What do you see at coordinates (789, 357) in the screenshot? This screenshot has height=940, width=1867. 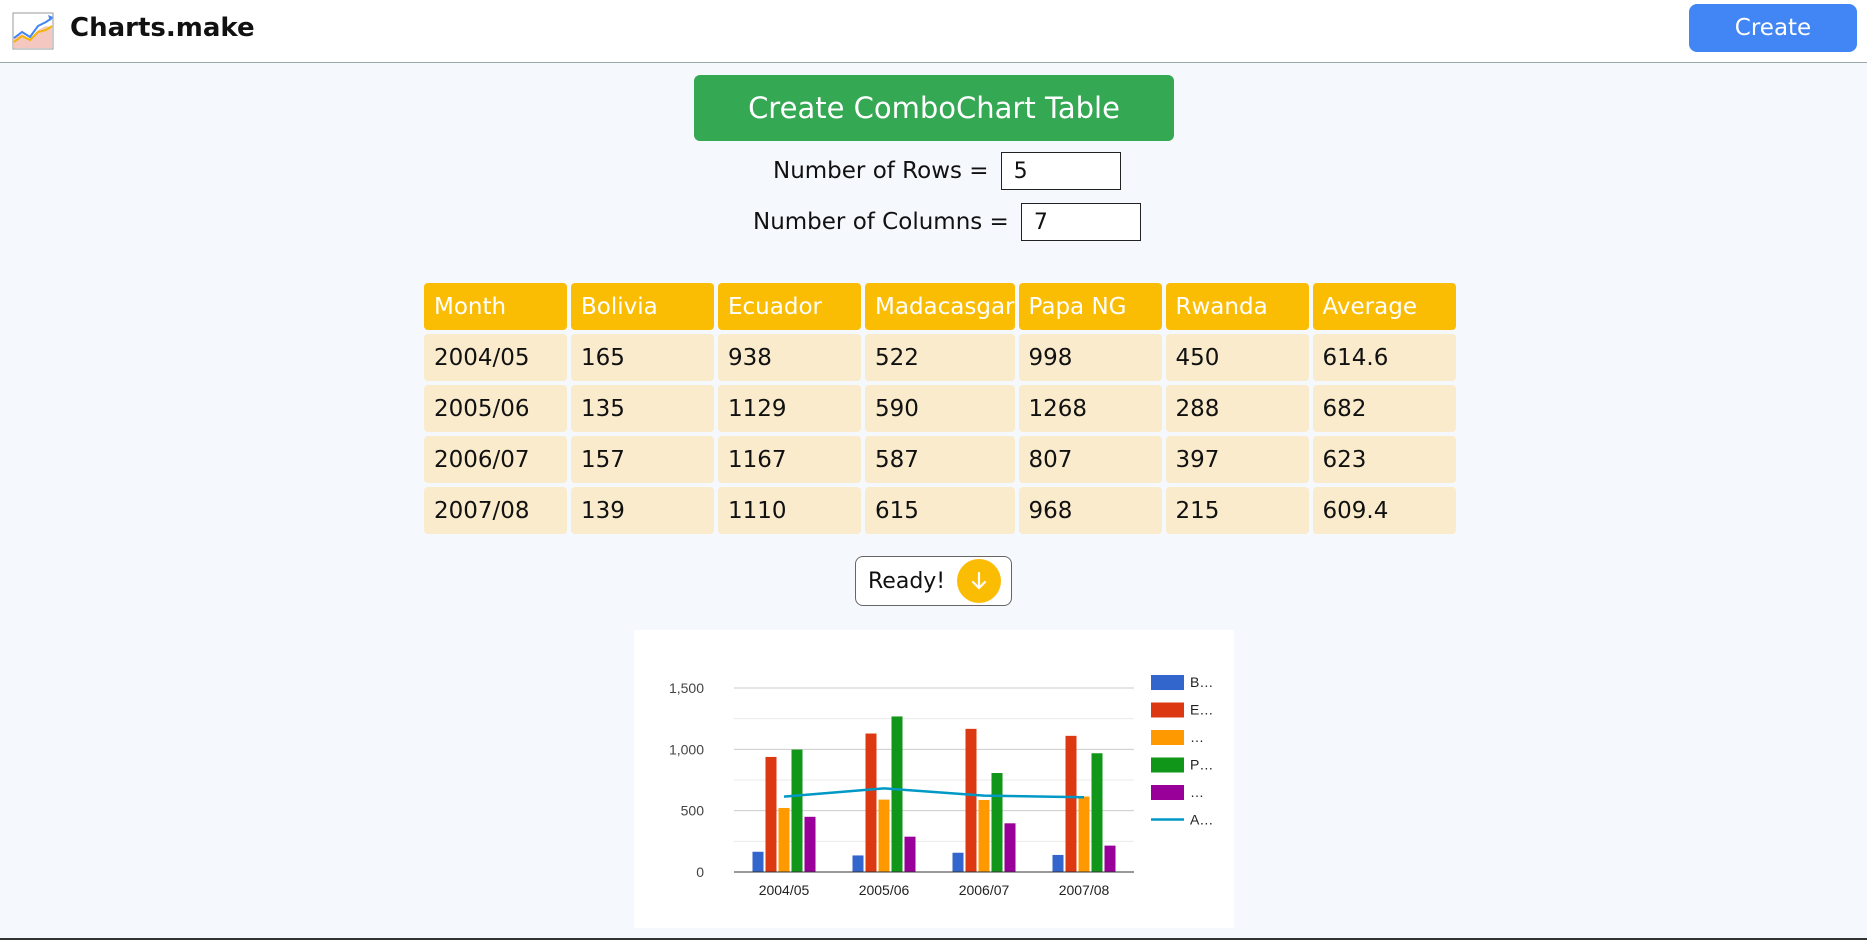 I see `table-cell: 938` at bounding box center [789, 357].